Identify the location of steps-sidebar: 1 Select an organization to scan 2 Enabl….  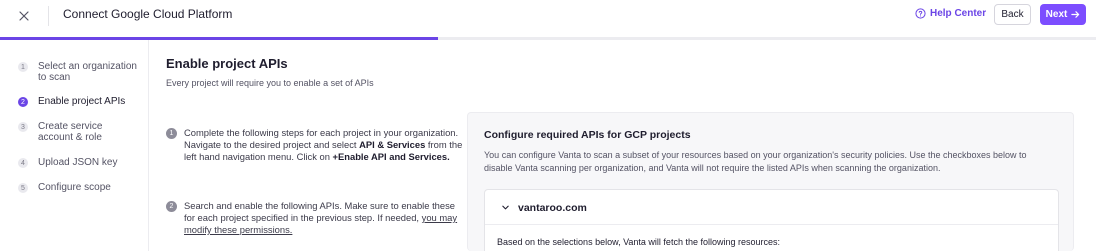
(74, 145).